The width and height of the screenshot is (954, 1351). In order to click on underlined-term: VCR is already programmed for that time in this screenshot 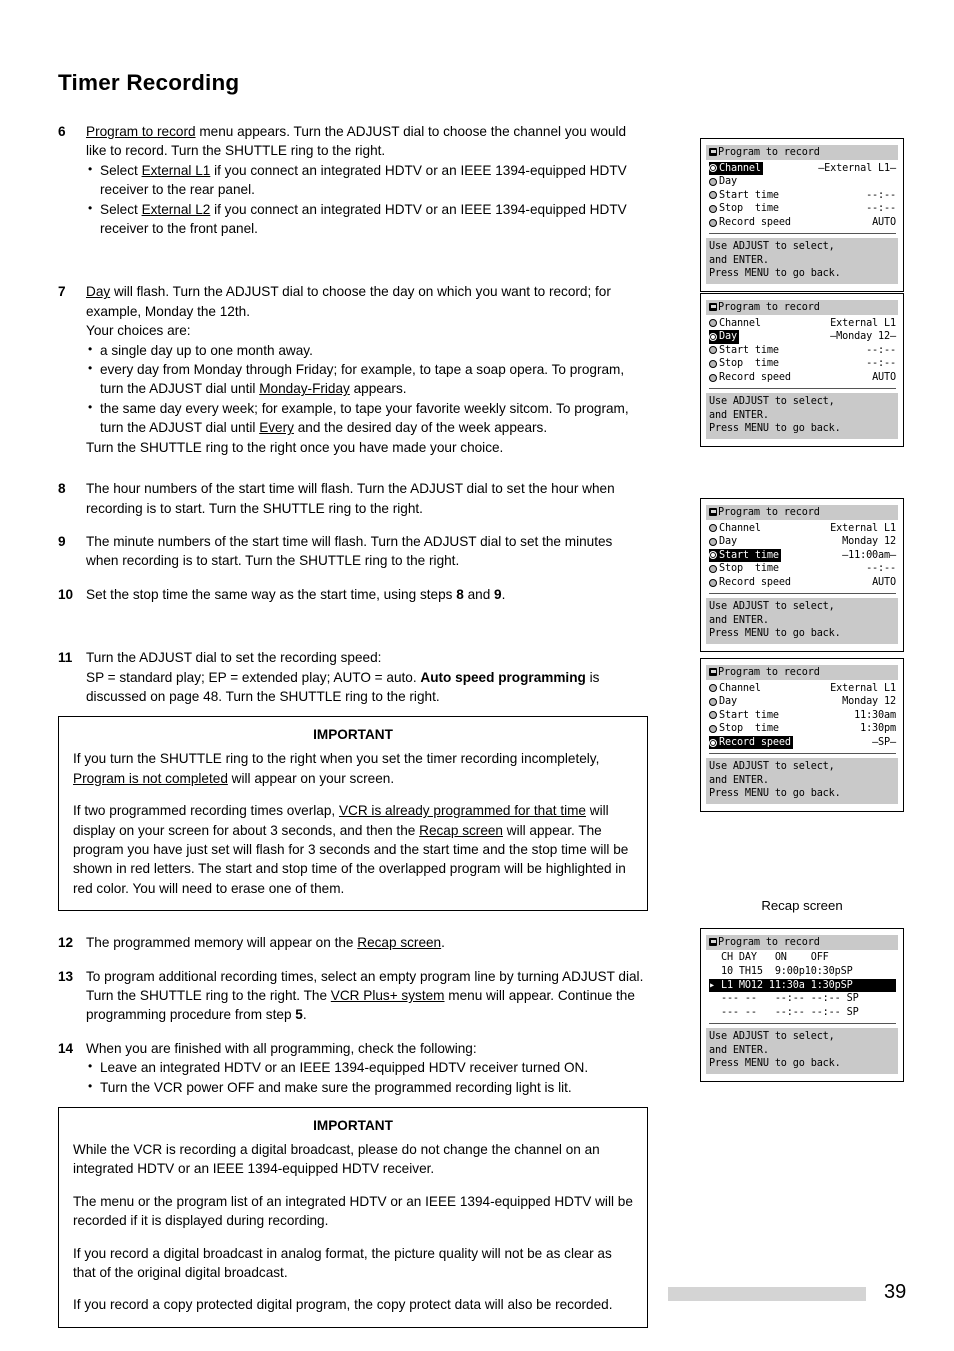, I will do `click(462, 811)`.